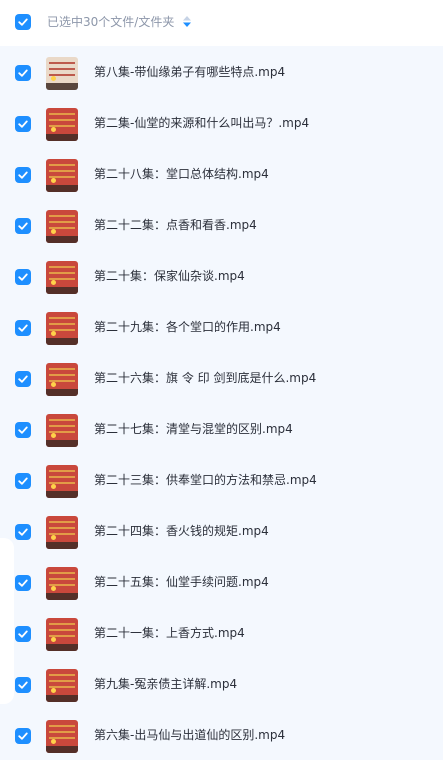 The height and width of the screenshot is (760, 443). I want to click on file-name: 第二十集：保家仙杂谈.mp4, so click(169, 276).